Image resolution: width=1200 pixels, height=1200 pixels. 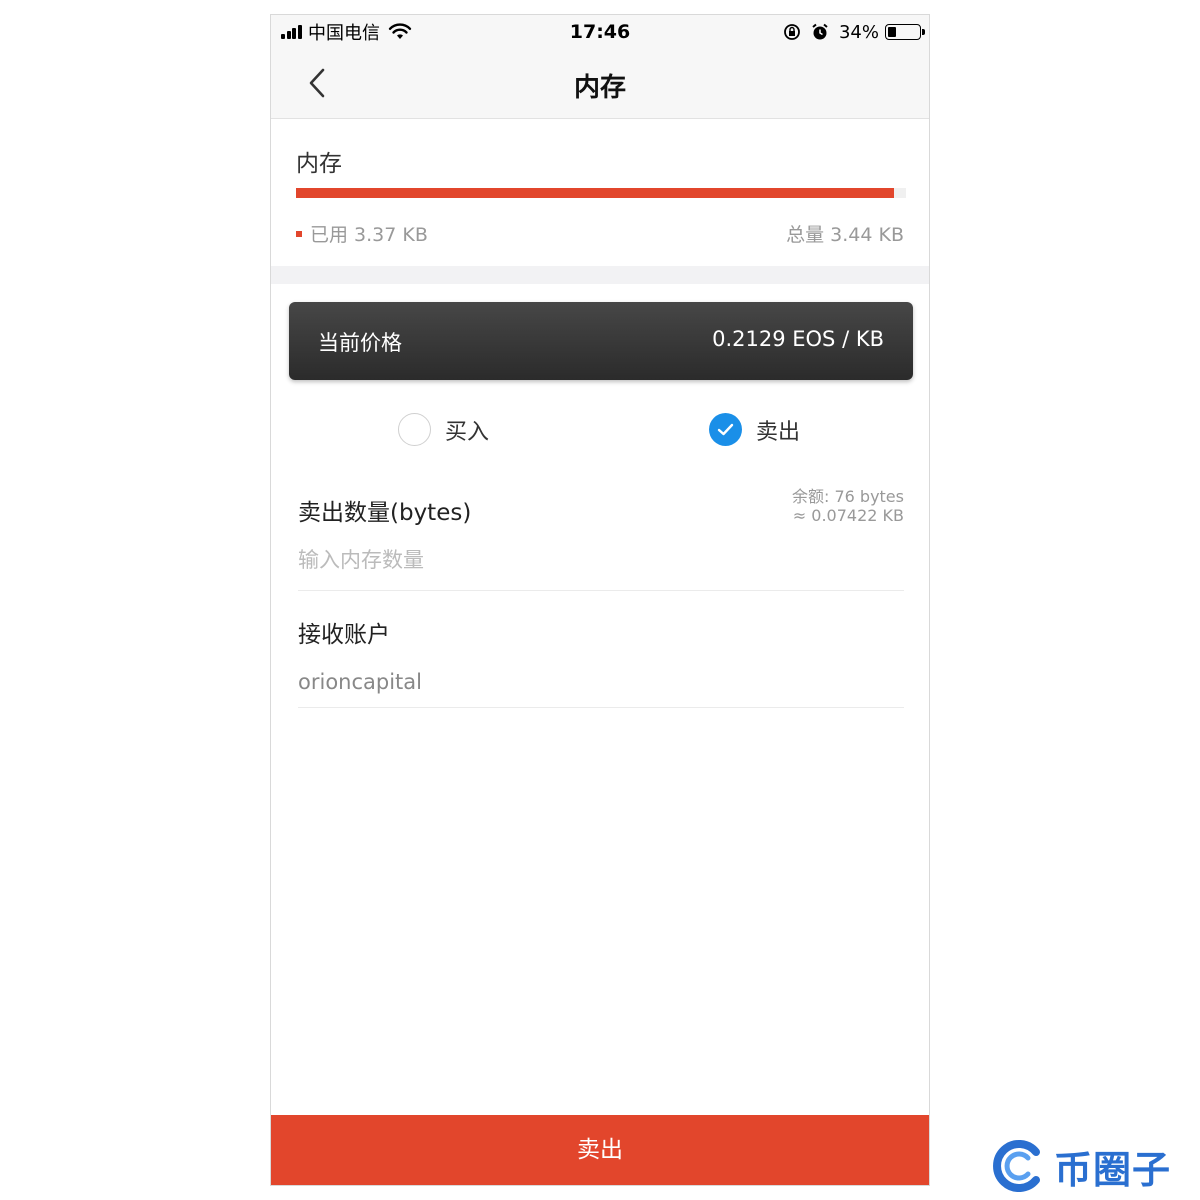 I want to click on battery-icon, so click(x=905, y=32).